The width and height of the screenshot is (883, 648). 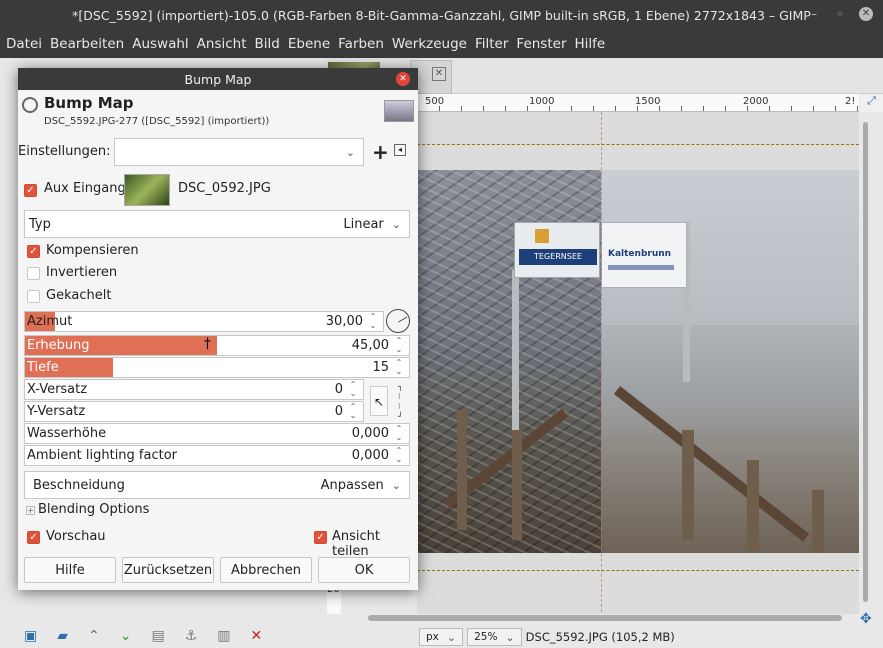 What do you see at coordinates (194, 389) in the screenshot?
I see `x-versatz-field: X-Versatz 0 ⌃ ⌄` at bounding box center [194, 389].